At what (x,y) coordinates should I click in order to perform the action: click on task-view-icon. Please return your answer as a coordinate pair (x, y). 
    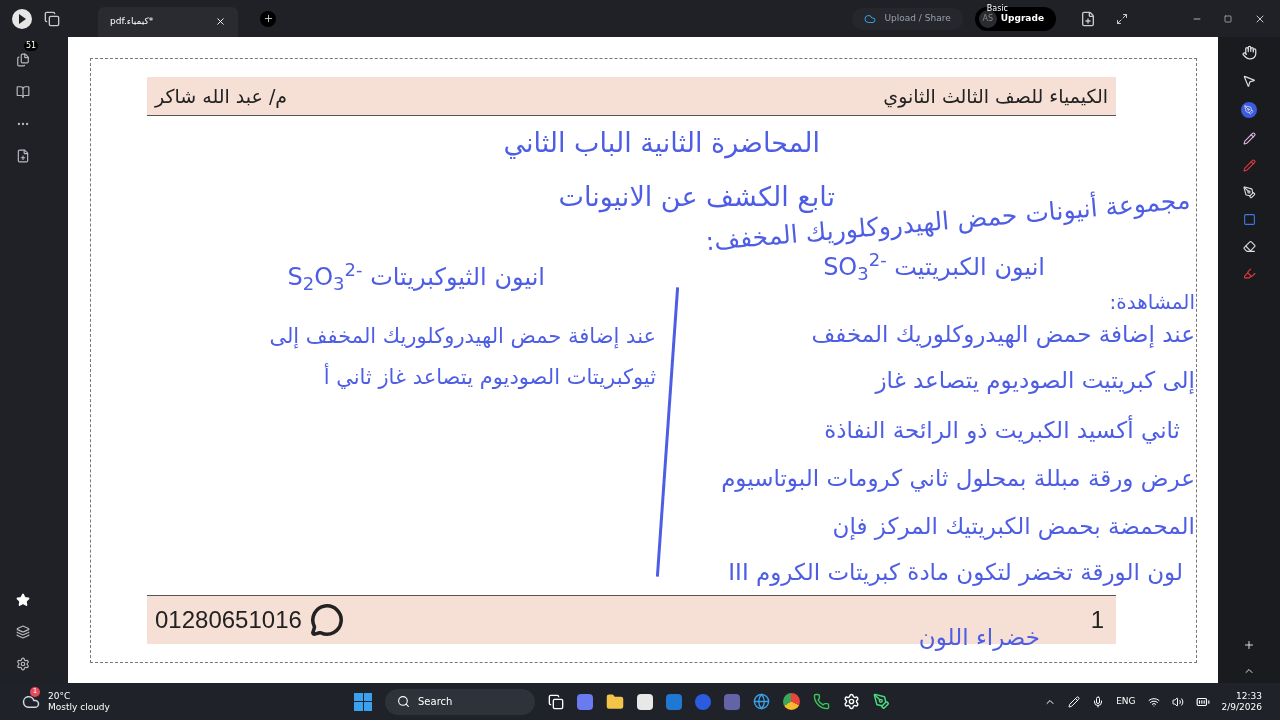
    Looking at the image, I should click on (556, 701).